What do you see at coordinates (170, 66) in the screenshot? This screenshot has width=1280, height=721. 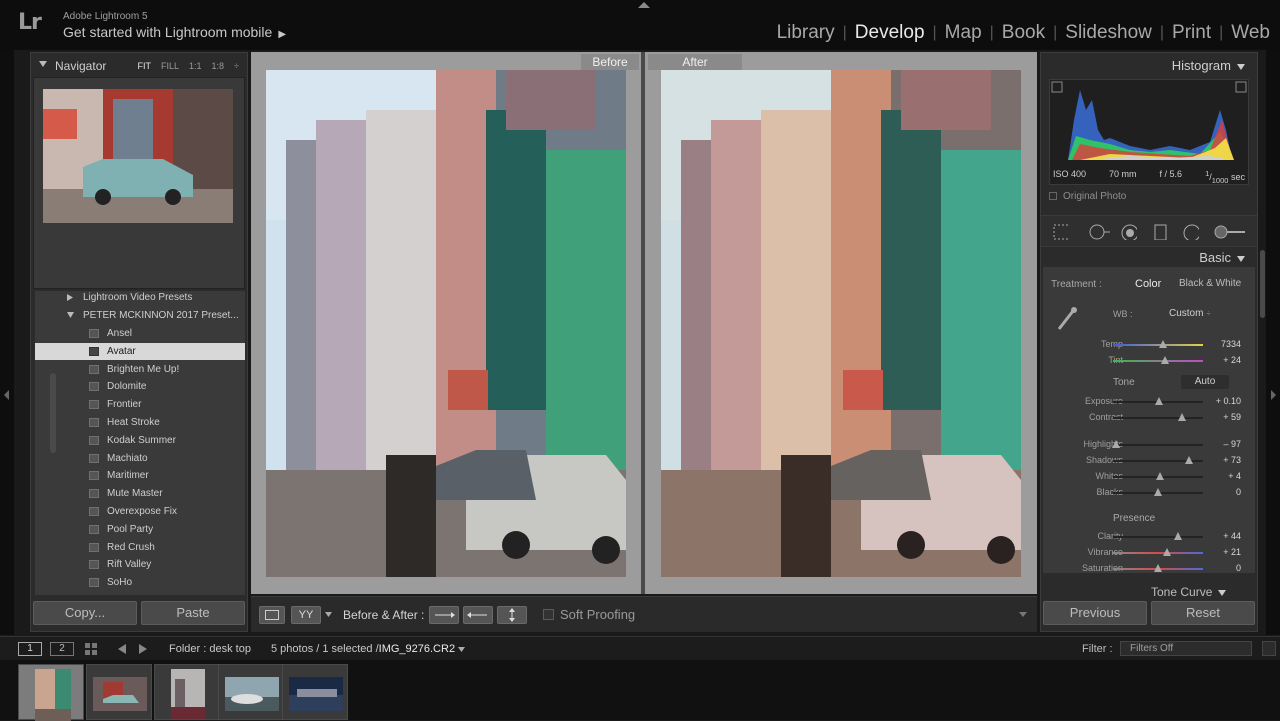 I see `zoom-fill: FILL` at bounding box center [170, 66].